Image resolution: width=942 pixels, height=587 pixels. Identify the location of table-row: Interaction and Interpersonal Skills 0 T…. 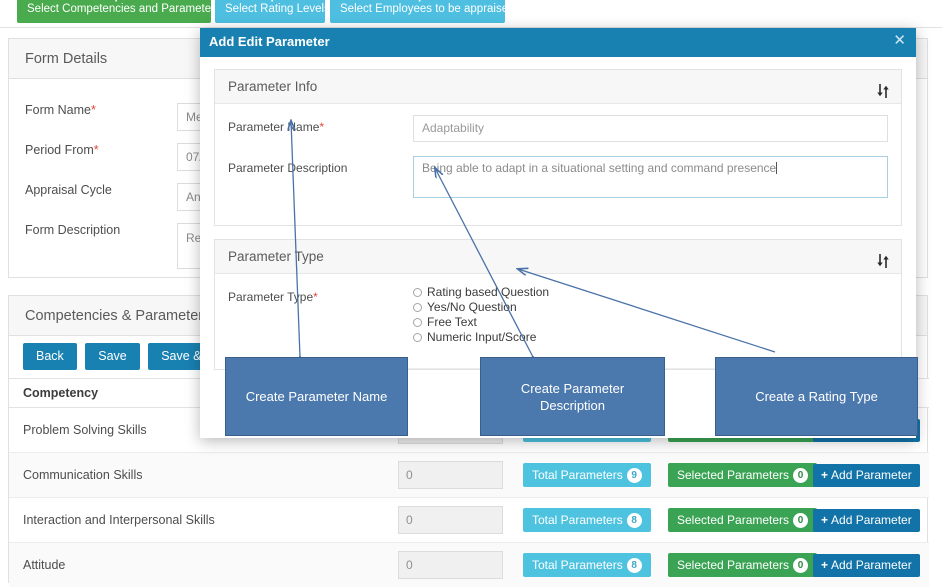
(469, 520).